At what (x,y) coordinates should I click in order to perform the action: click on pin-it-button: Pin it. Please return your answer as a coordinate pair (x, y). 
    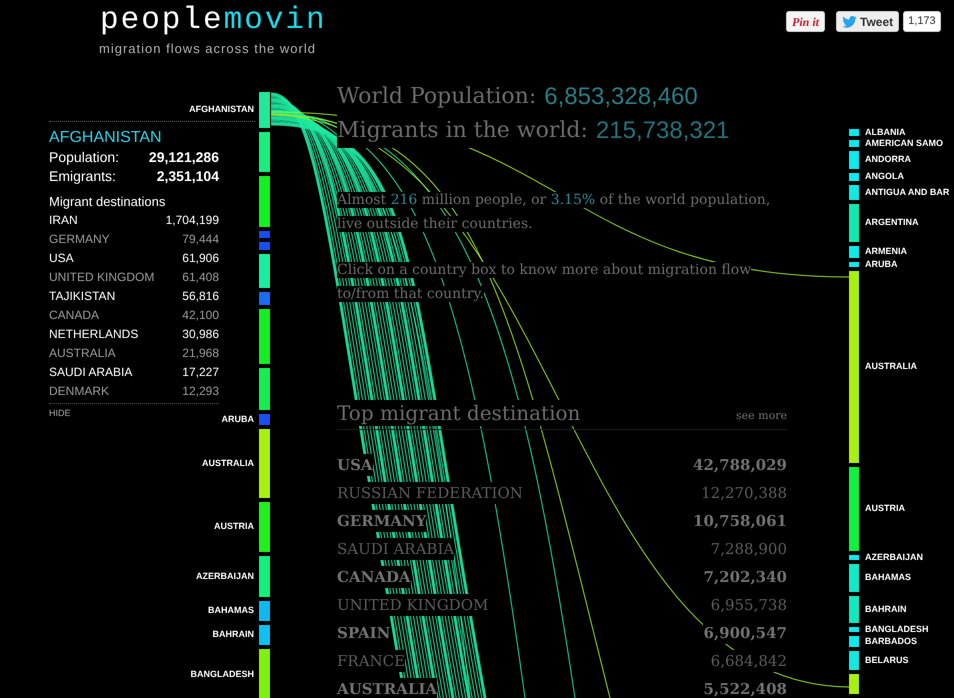
    Looking at the image, I should click on (806, 21).